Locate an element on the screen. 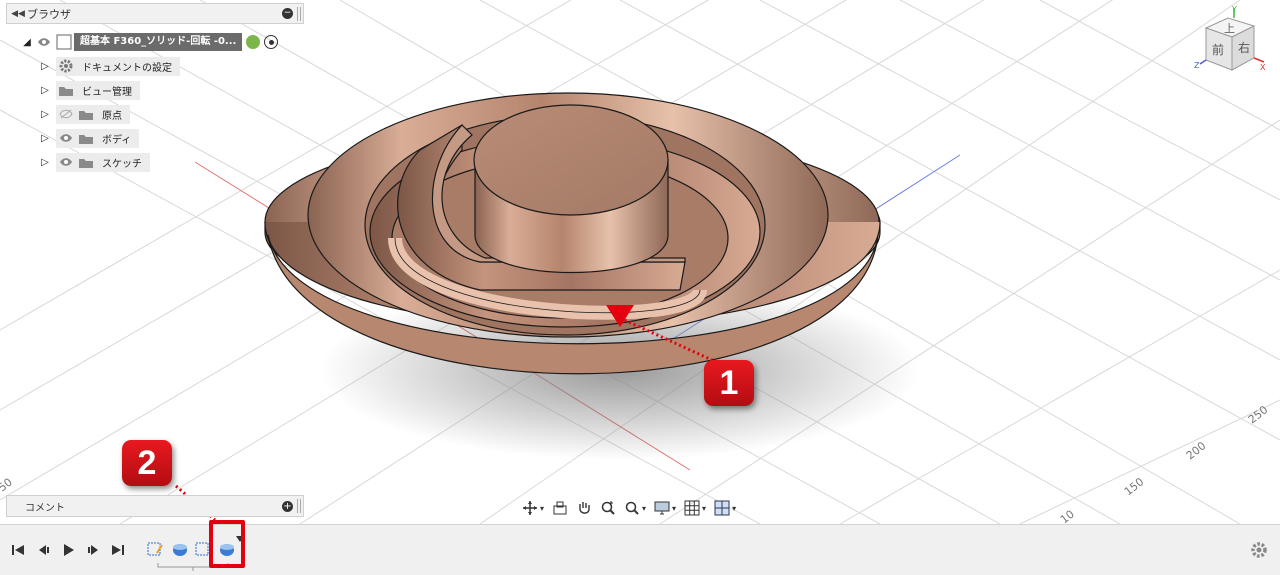 This screenshot has width=1280, height=575. look-at-icon is located at coordinates (560, 508).